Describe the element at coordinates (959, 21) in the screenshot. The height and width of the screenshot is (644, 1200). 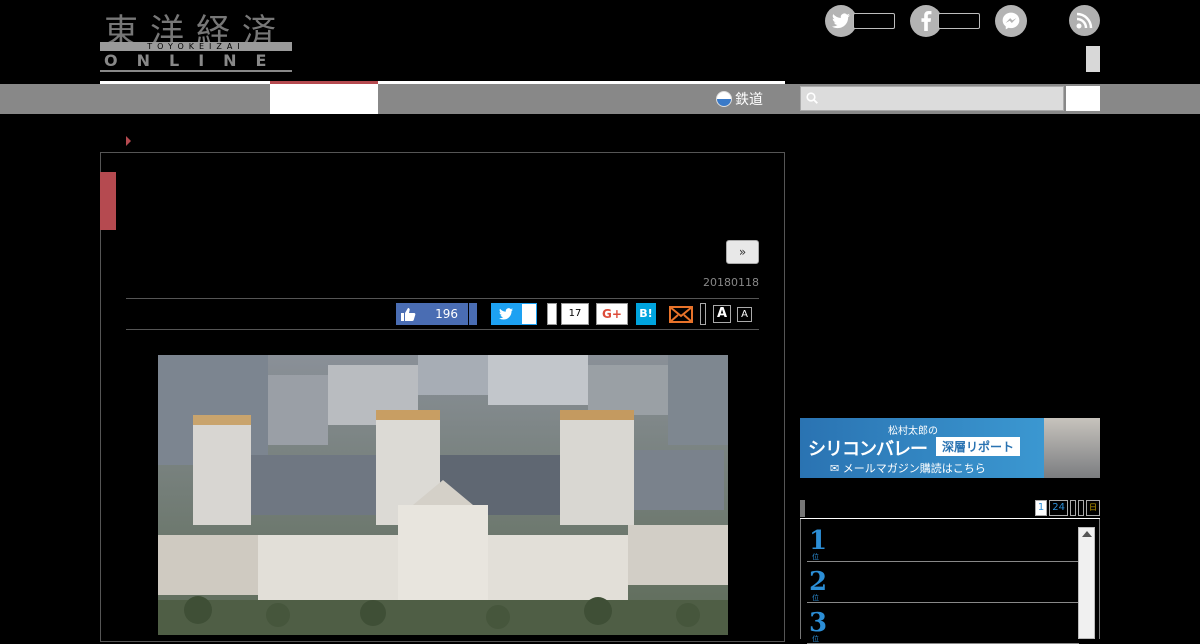
I see `facebook-like-count` at that location.